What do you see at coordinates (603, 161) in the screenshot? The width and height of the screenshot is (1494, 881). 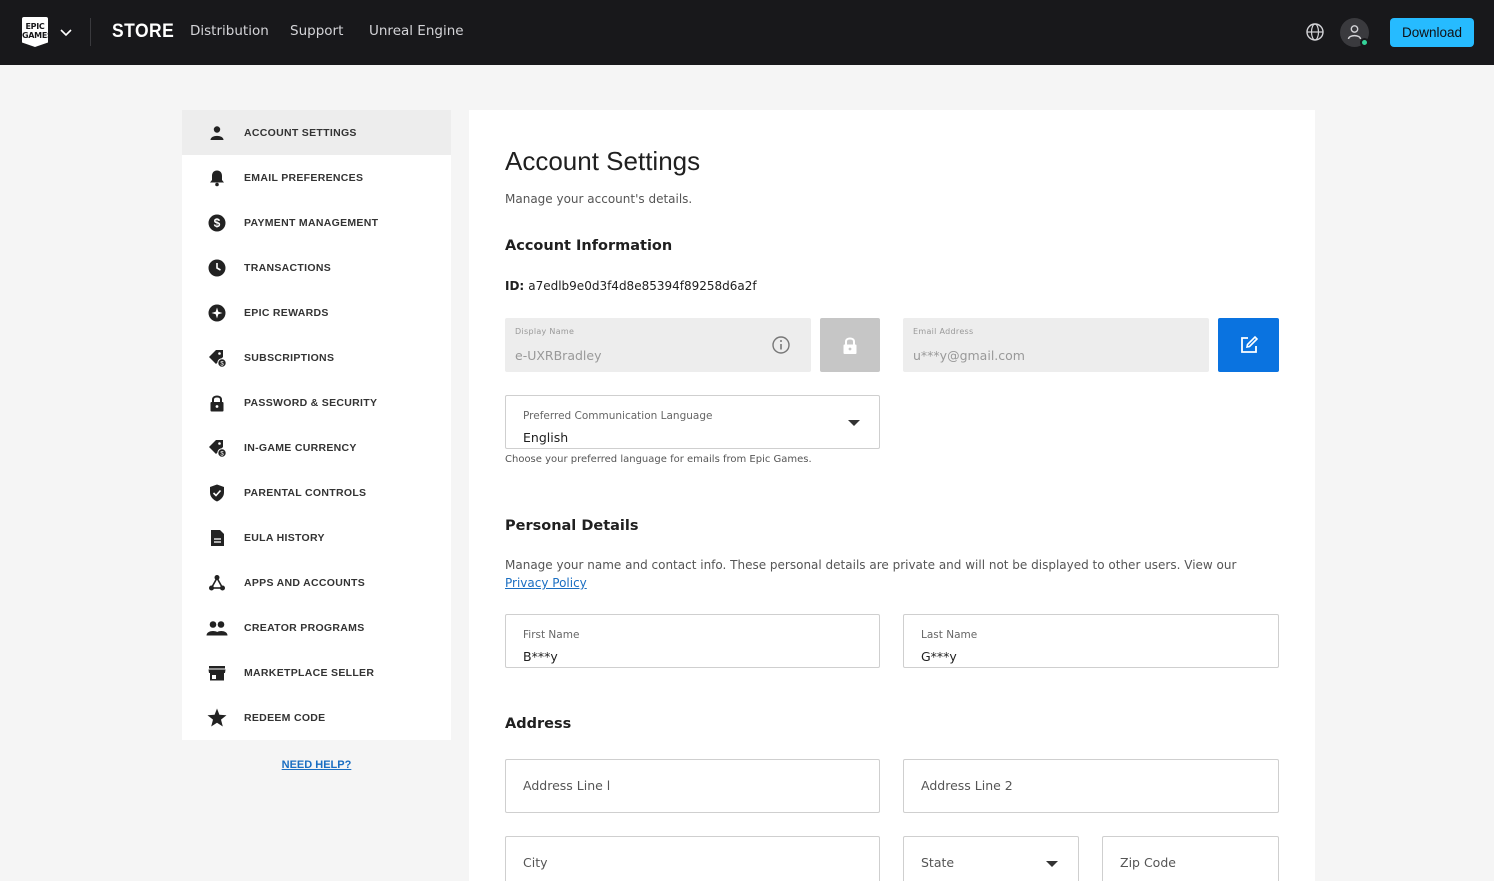 I see `page-title: Account Settings` at bounding box center [603, 161].